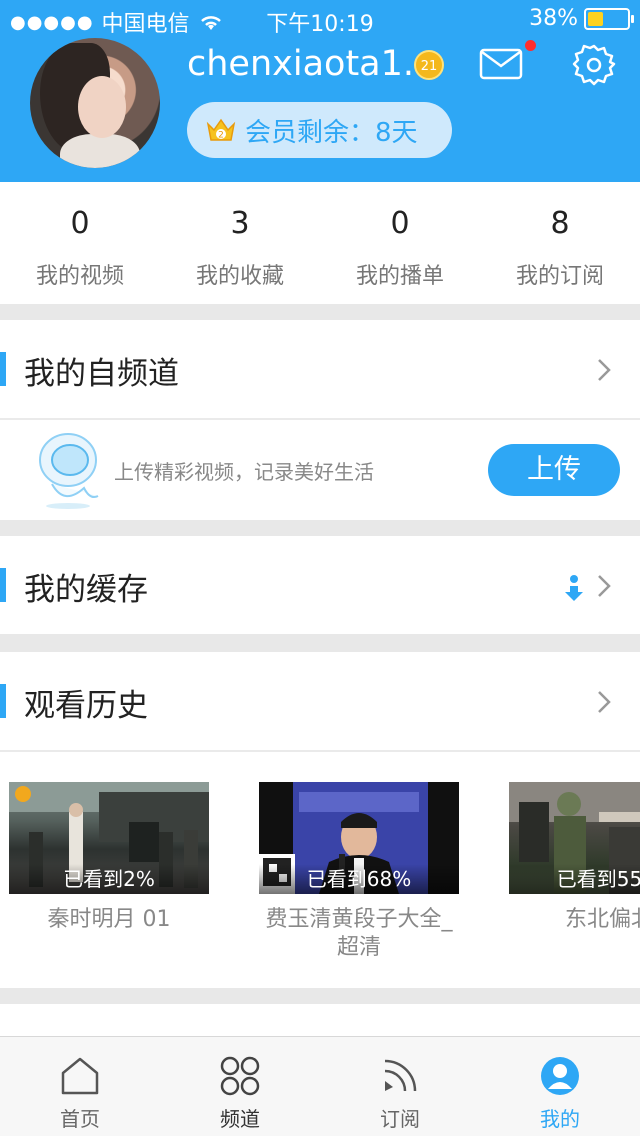 The image size is (640, 1136). What do you see at coordinates (560, 1119) in the screenshot?
I see `tab-label: 我的` at bounding box center [560, 1119].